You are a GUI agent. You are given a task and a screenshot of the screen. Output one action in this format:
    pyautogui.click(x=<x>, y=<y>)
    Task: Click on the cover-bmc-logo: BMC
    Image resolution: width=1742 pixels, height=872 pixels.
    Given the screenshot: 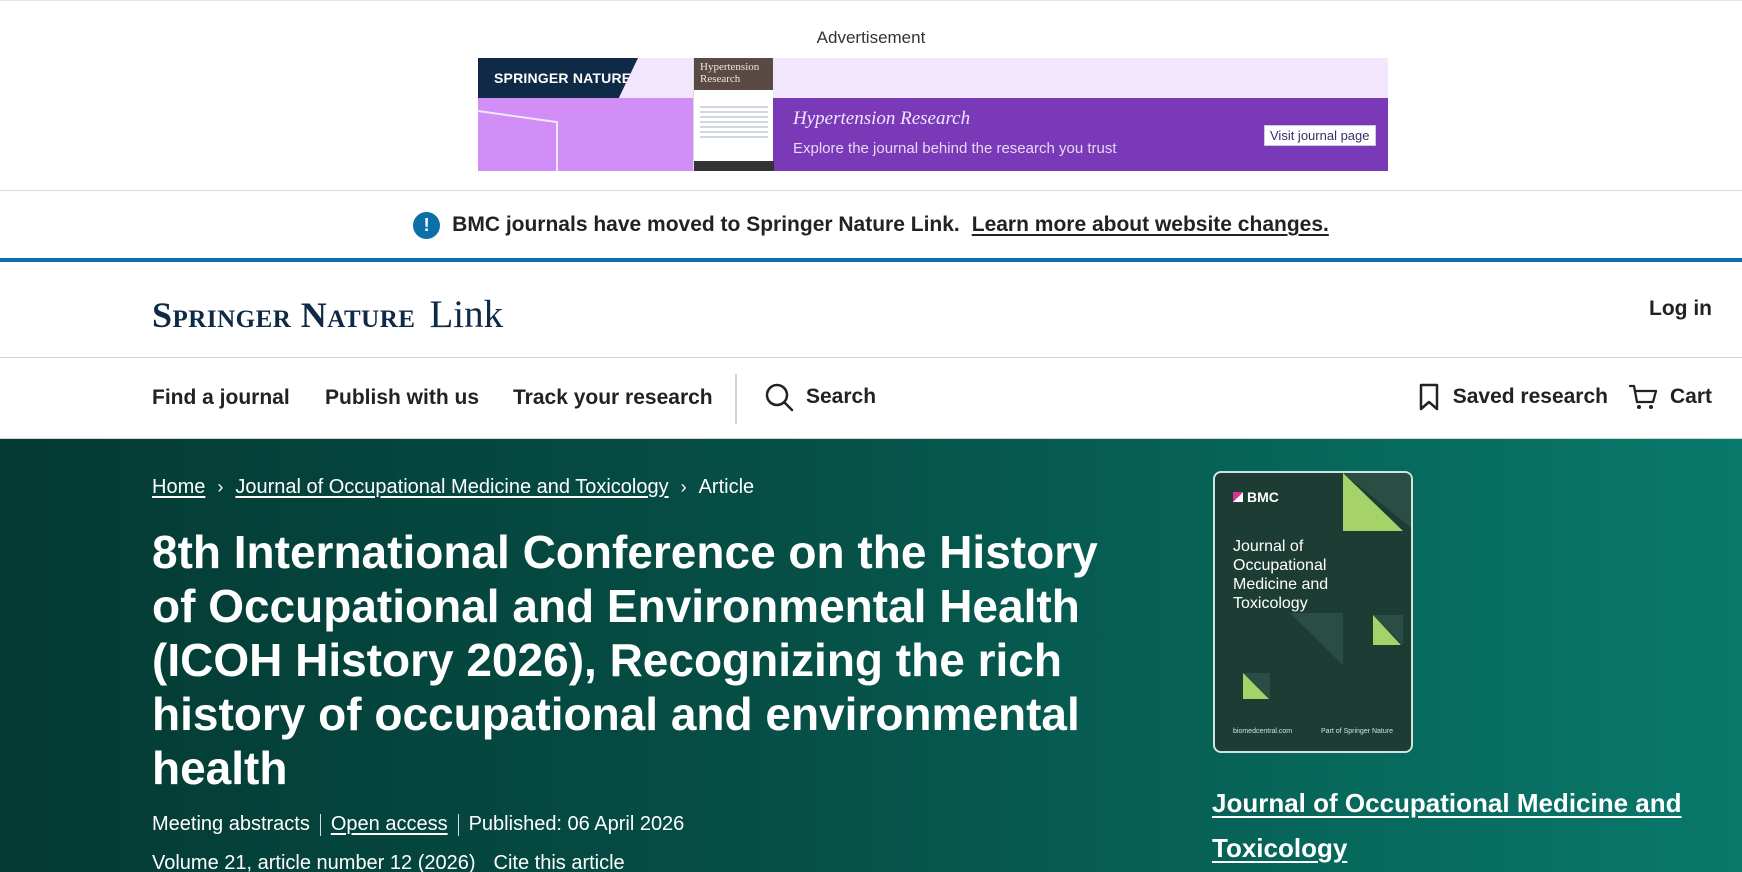 What is the action you would take?
    pyautogui.click(x=1256, y=497)
    